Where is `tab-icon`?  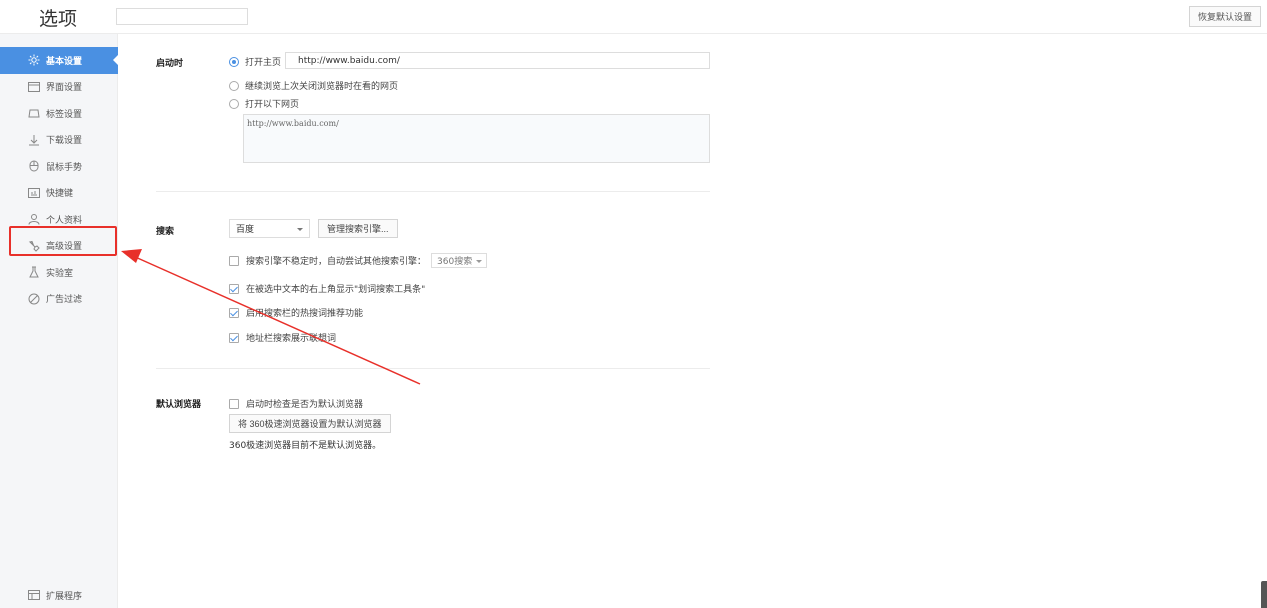 tab-icon is located at coordinates (34, 113).